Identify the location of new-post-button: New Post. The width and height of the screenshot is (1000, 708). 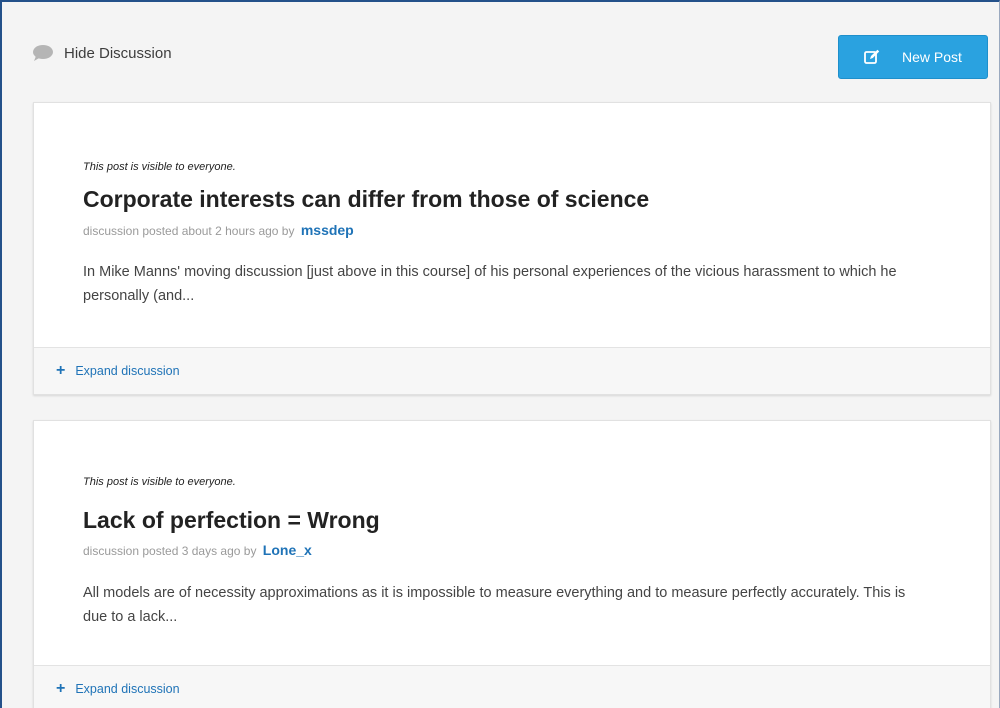
(913, 57).